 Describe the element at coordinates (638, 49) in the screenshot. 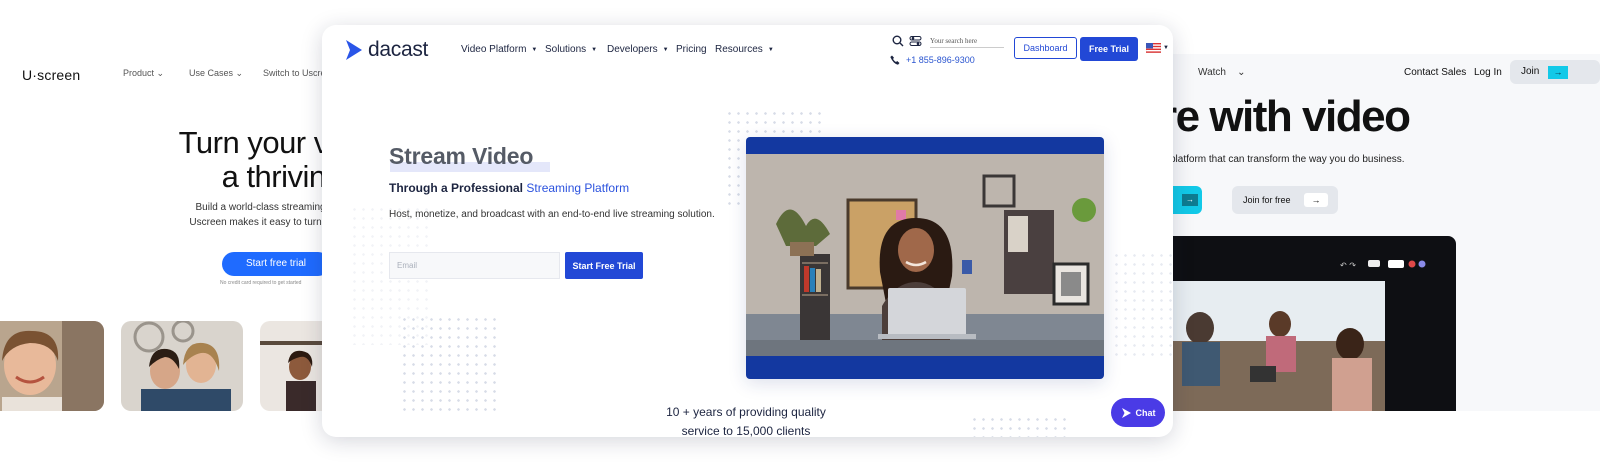

I see `nav-developers: Developers ▼` at that location.